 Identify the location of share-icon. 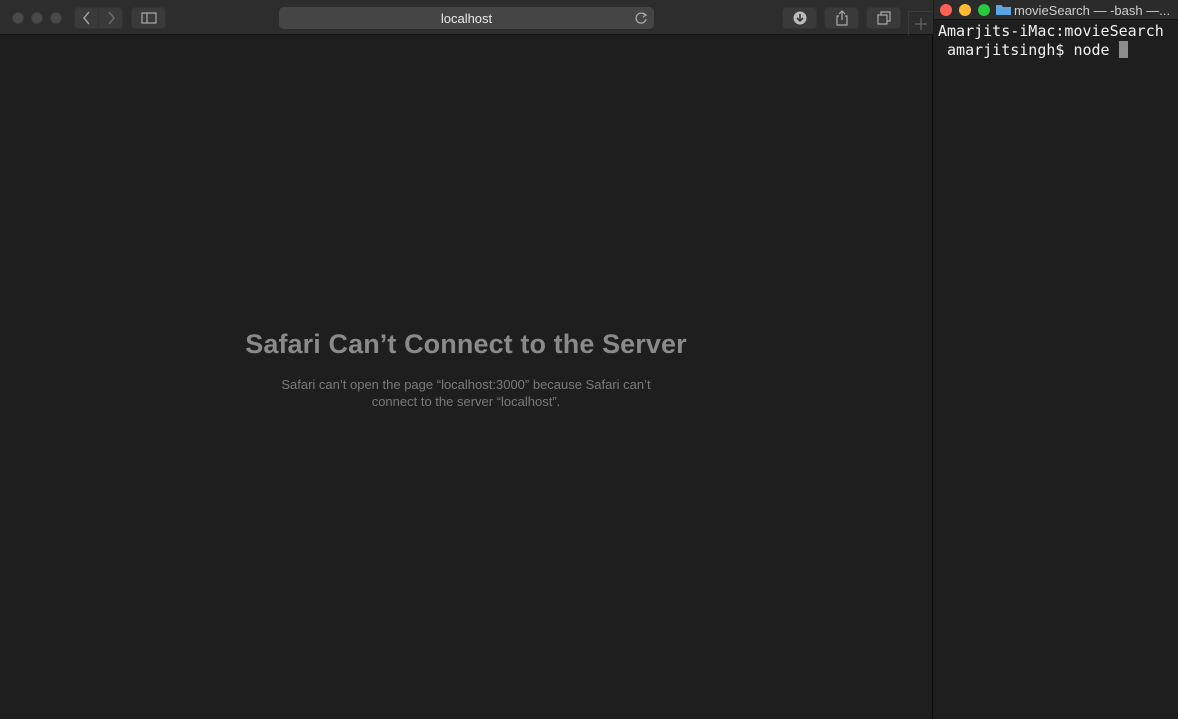
(841, 18).